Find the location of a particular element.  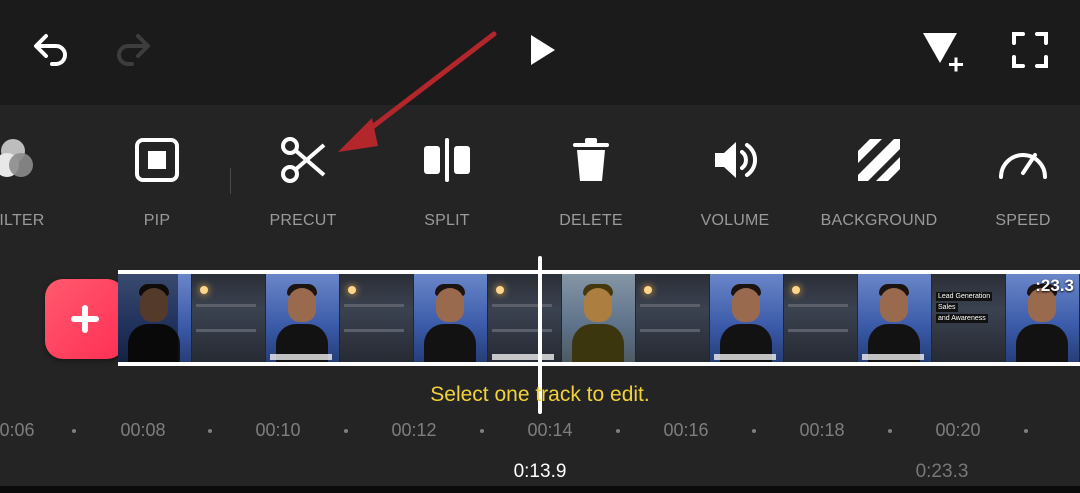

scissors-icon is located at coordinates (303, 160).